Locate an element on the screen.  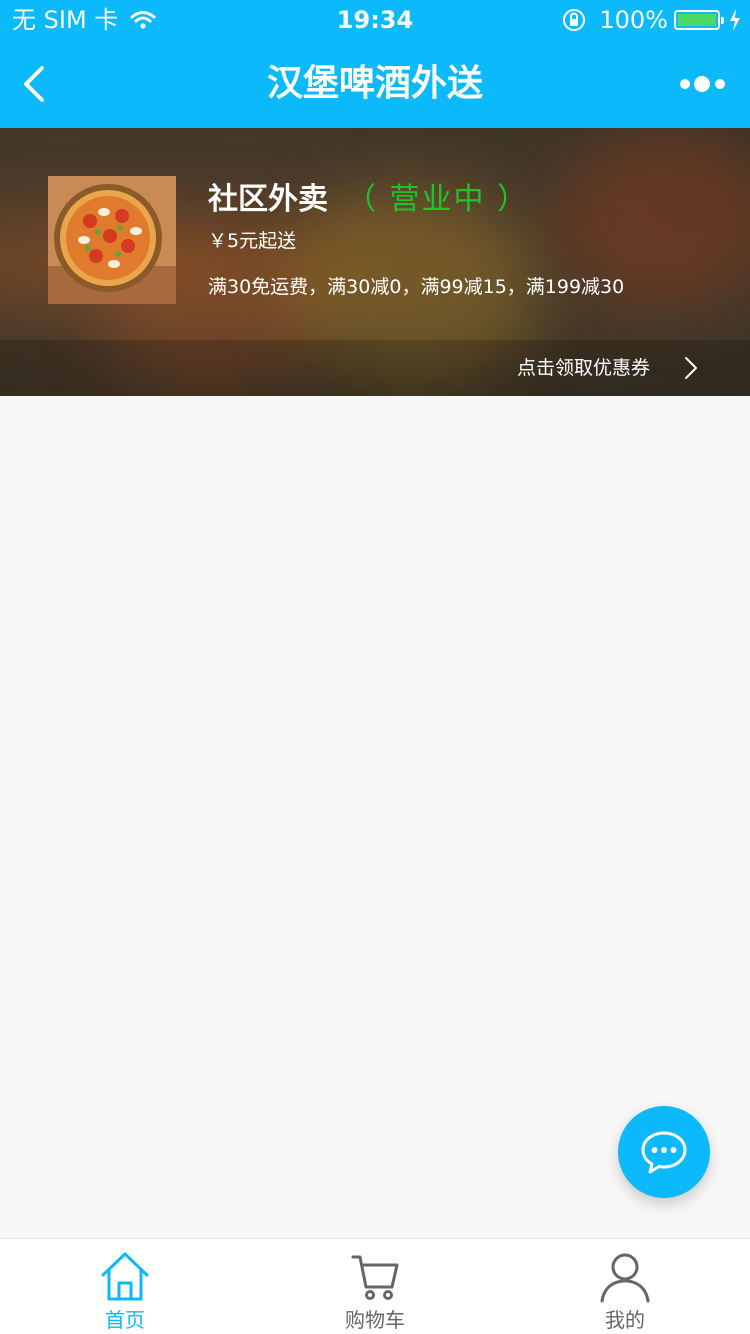
chat-bubble-icon is located at coordinates (664, 1152).